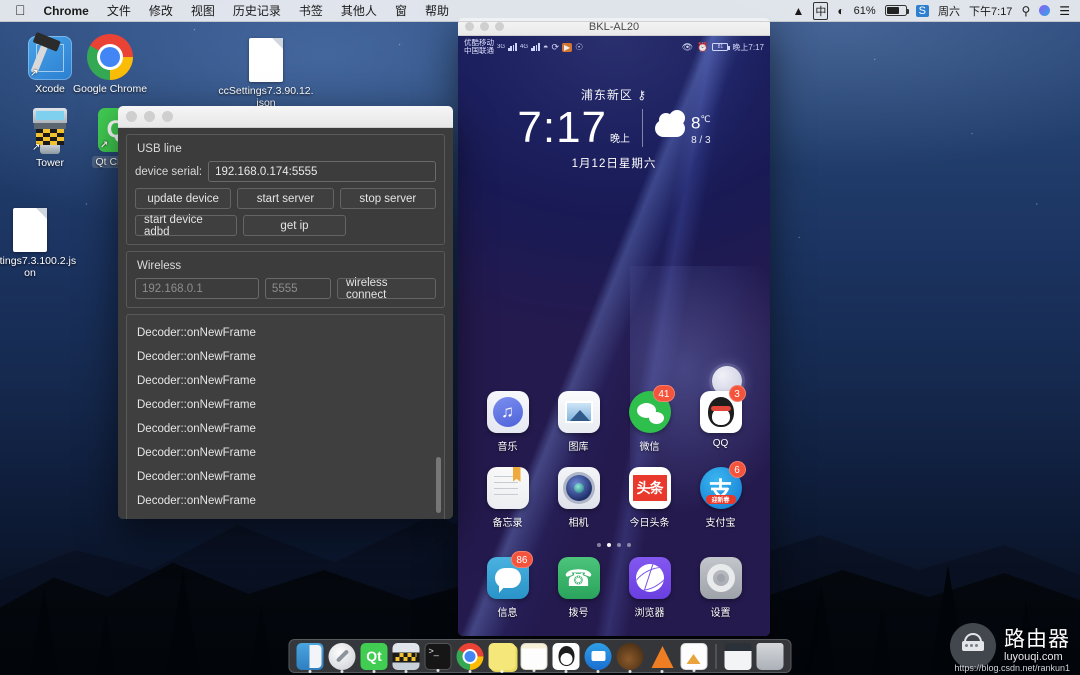  What do you see at coordinates (579, 46) in the screenshot?
I see `screenshot-icon: ☉` at bounding box center [579, 46].